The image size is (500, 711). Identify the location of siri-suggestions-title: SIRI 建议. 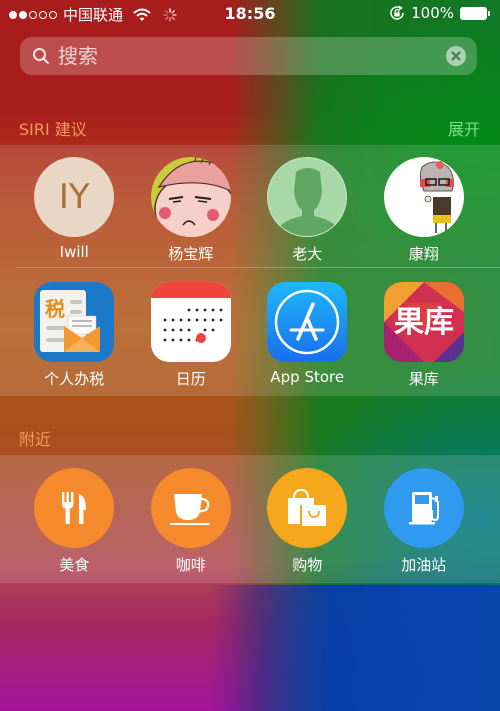
(53, 129).